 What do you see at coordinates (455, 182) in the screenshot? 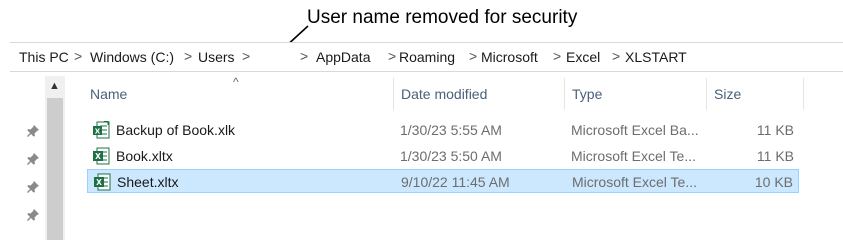
I see `file-date-modified: 9/10/22 11:45 AM` at bounding box center [455, 182].